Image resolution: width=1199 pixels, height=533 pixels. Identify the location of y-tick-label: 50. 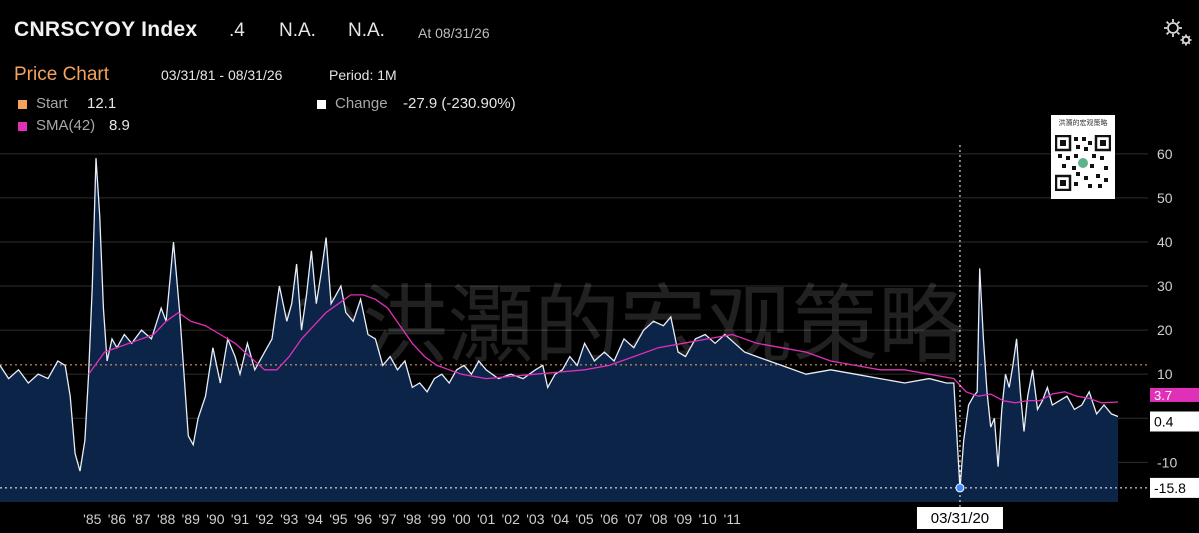
(1165, 198).